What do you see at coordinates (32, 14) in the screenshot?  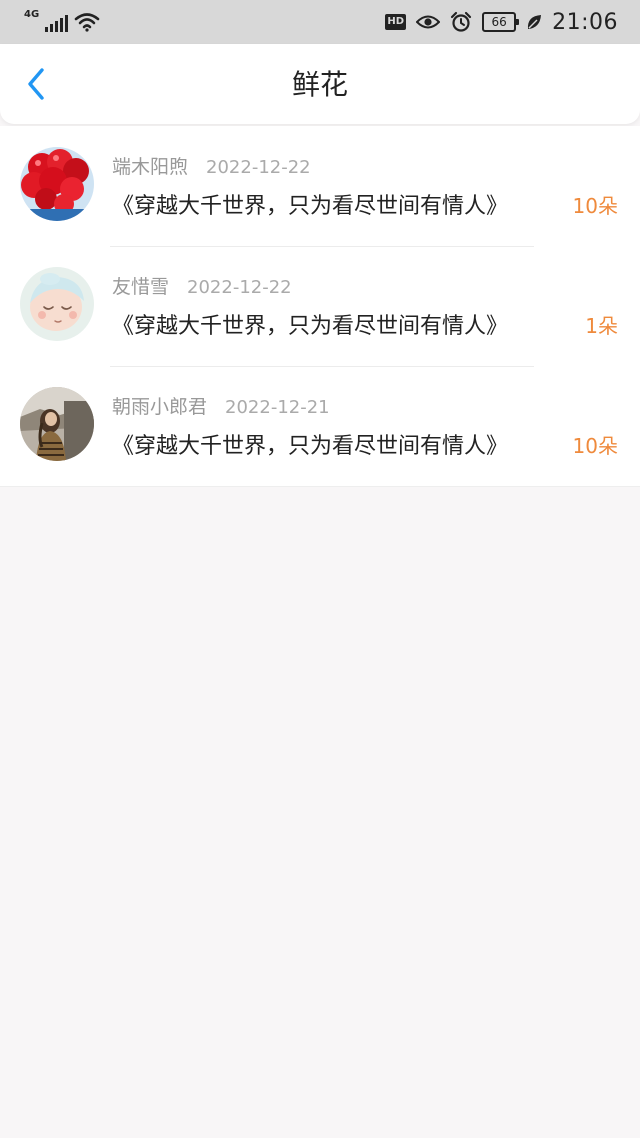 I see `network-type: 4G` at bounding box center [32, 14].